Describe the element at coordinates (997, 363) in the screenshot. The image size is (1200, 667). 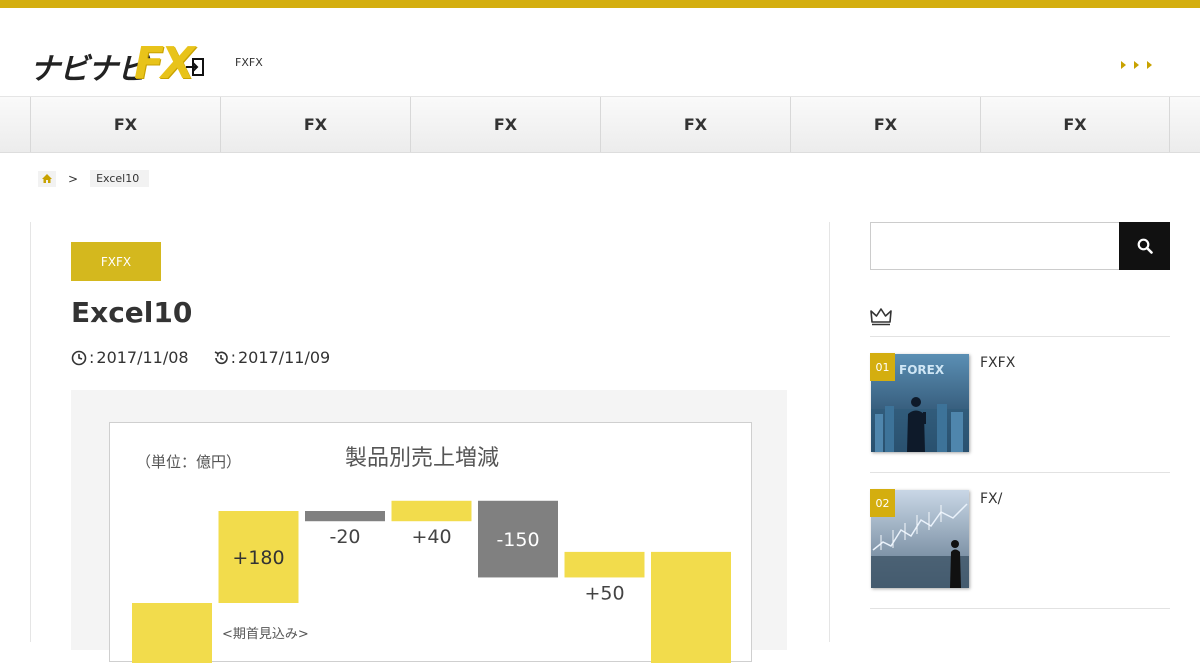
I see `ranking-title: FXFX` at that location.